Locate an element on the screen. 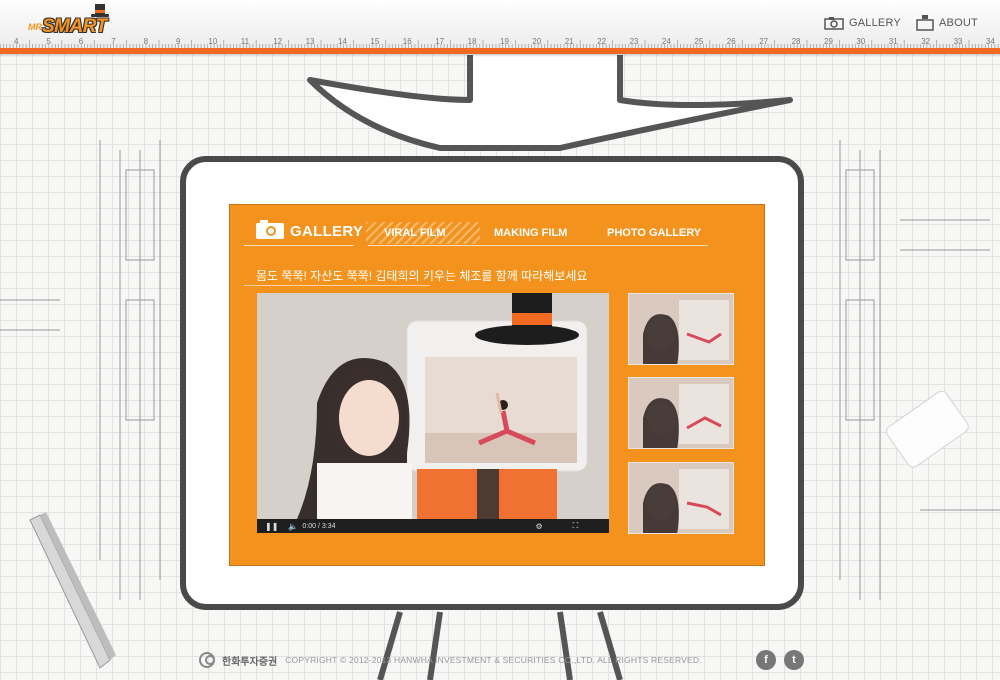 Image resolution: width=1000 pixels, height=680 pixels. facebook-icon: f is located at coordinates (766, 660).